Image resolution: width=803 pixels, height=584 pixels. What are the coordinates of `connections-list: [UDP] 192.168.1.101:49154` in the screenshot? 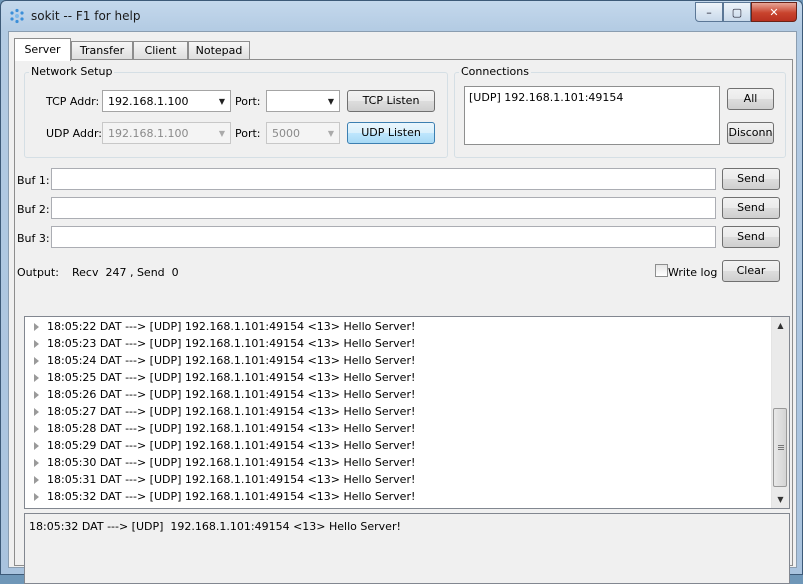 It's located at (592, 115).